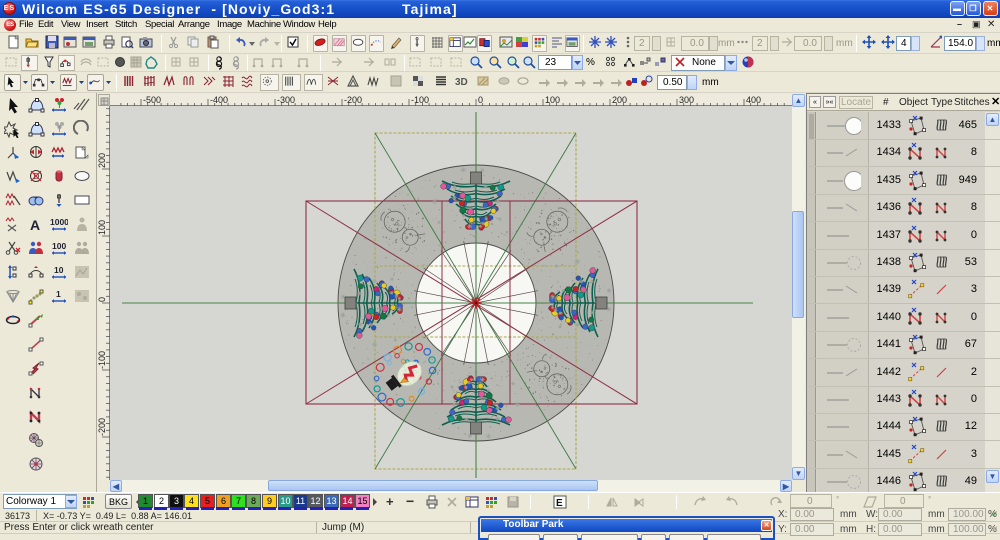  I want to click on svg-text: E, so click(559, 503).